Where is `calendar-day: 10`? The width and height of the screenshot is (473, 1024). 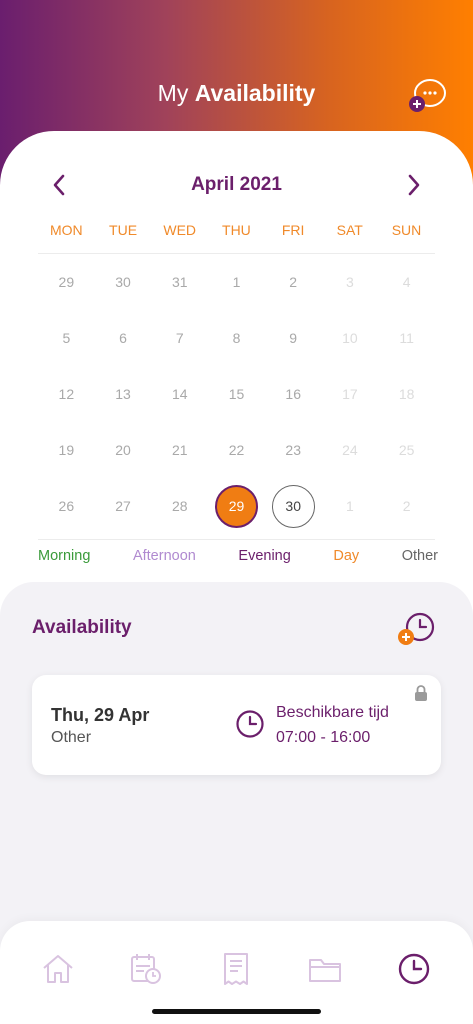 calendar-day: 10 is located at coordinates (350, 338).